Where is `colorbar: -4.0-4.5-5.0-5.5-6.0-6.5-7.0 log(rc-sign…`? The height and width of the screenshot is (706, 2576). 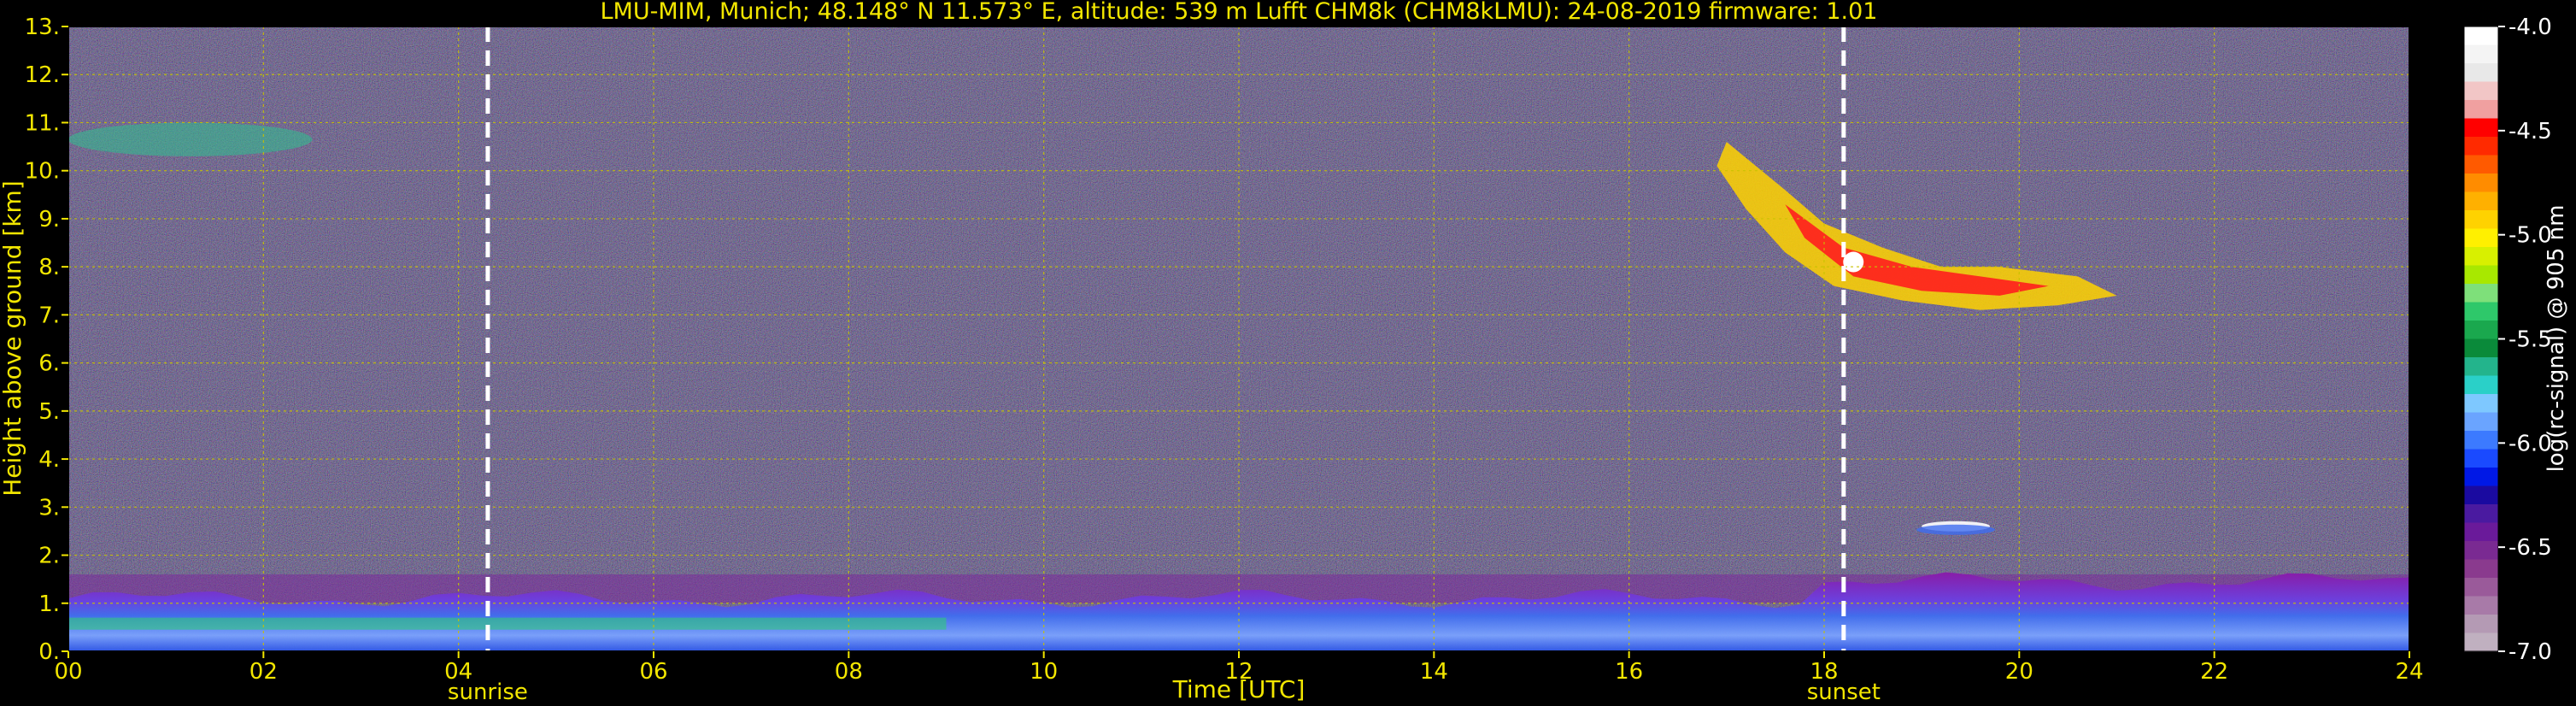
colorbar: -4.0-4.5-5.0-5.5-6.0-6.5-7.0 log(rc-sign… is located at coordinates (2516, 340).